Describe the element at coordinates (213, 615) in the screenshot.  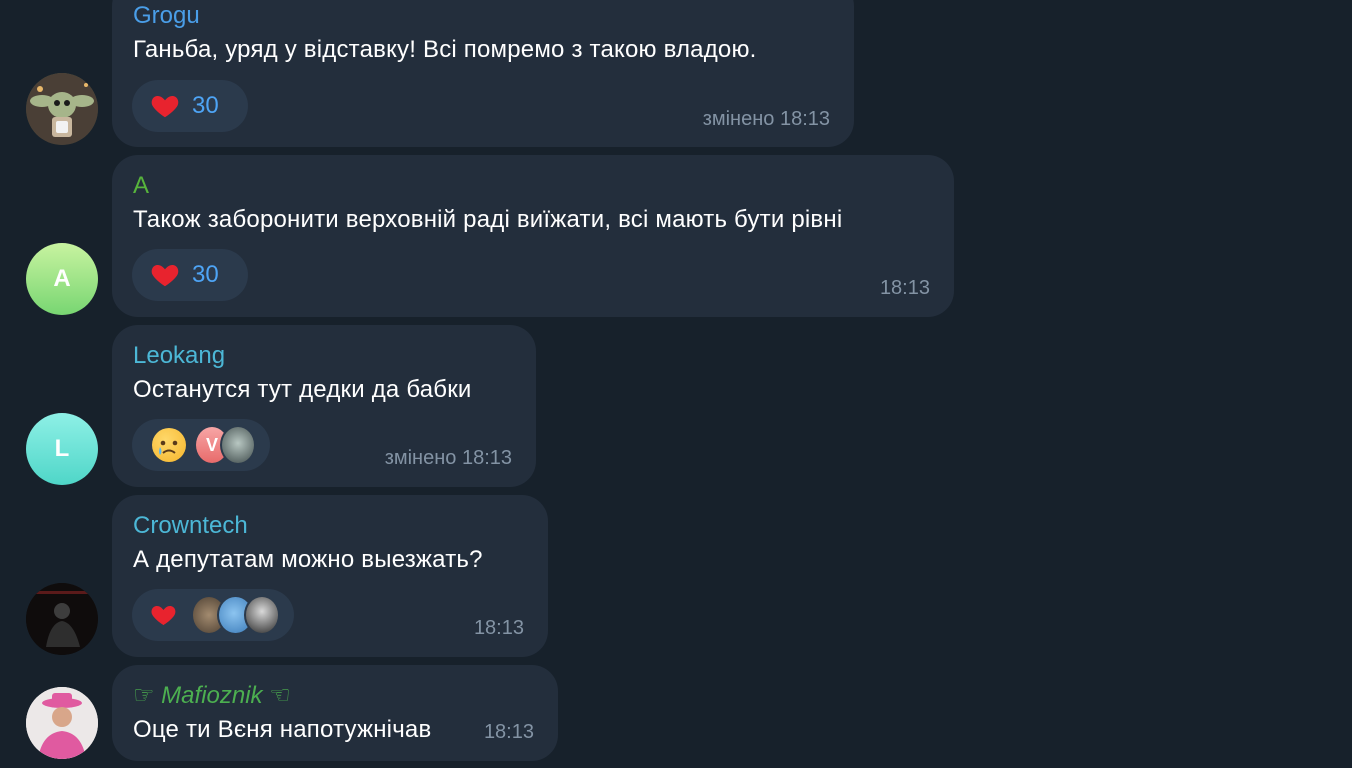
I see `reaction-pill` at that location.